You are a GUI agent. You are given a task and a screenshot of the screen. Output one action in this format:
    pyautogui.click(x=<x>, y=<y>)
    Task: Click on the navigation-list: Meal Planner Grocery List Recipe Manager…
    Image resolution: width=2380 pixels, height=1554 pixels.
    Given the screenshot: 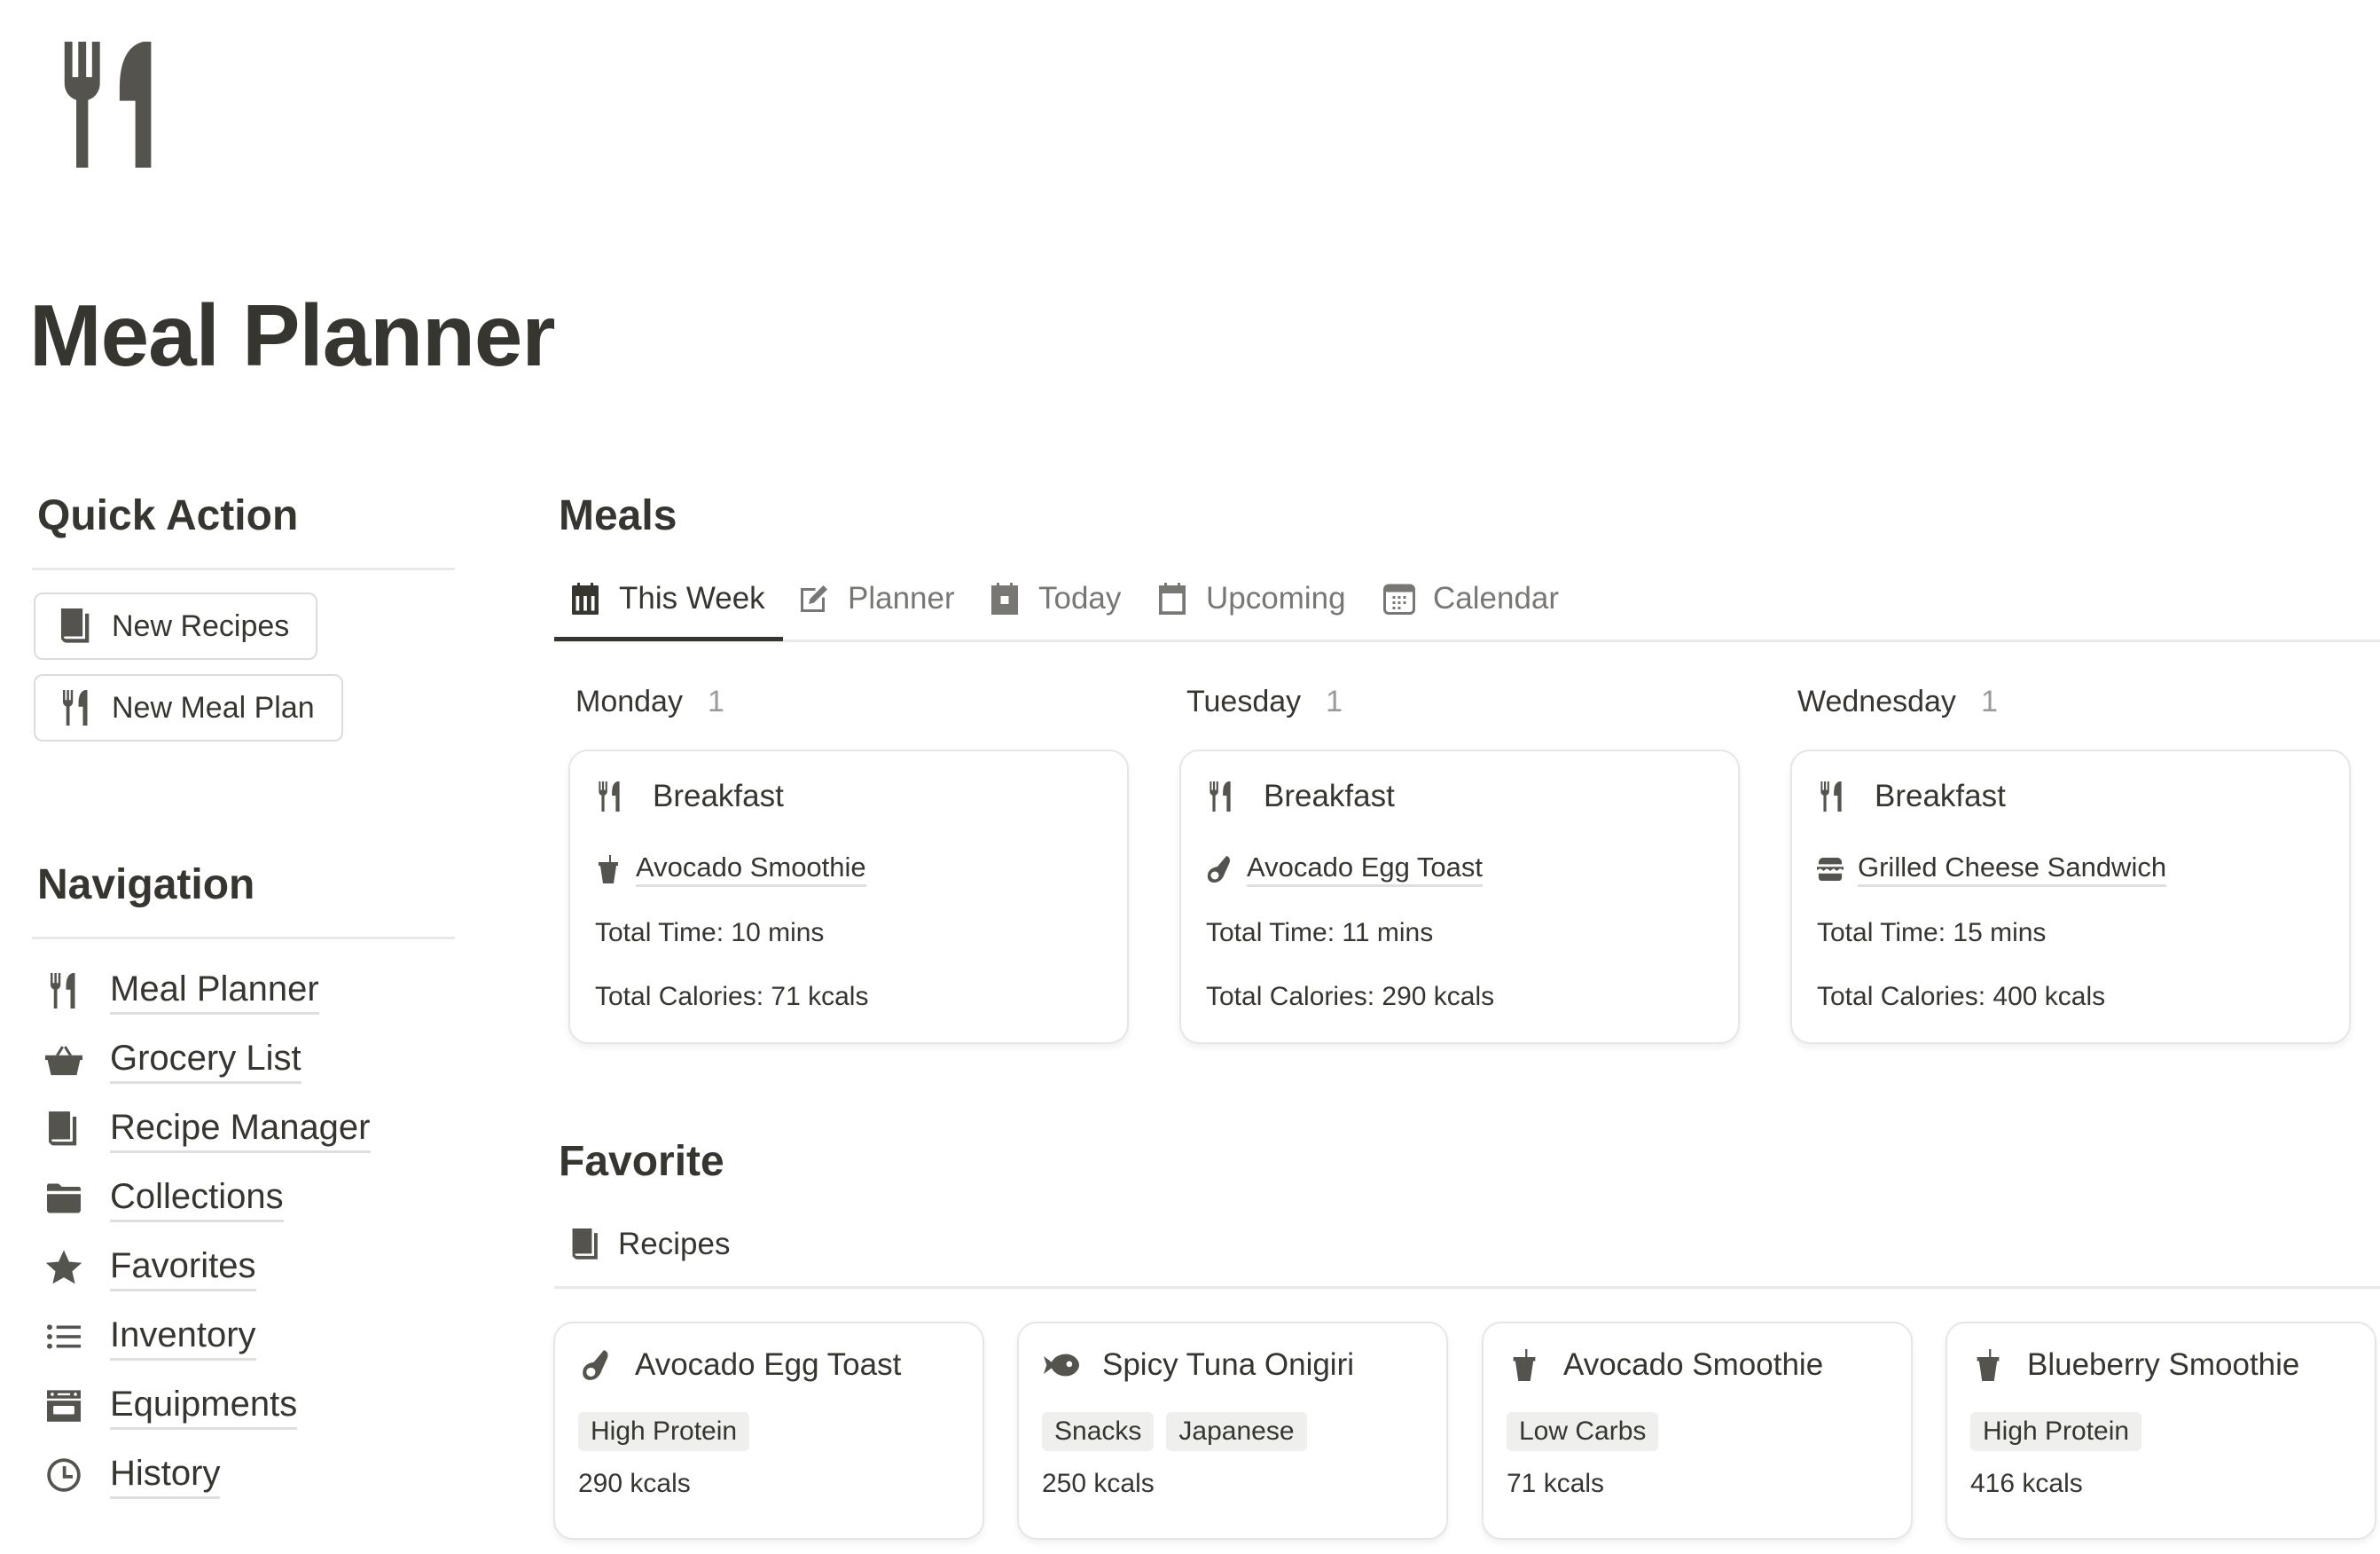 What is the action you would take?
    pyautogui.click(x=185, y=1233)
    